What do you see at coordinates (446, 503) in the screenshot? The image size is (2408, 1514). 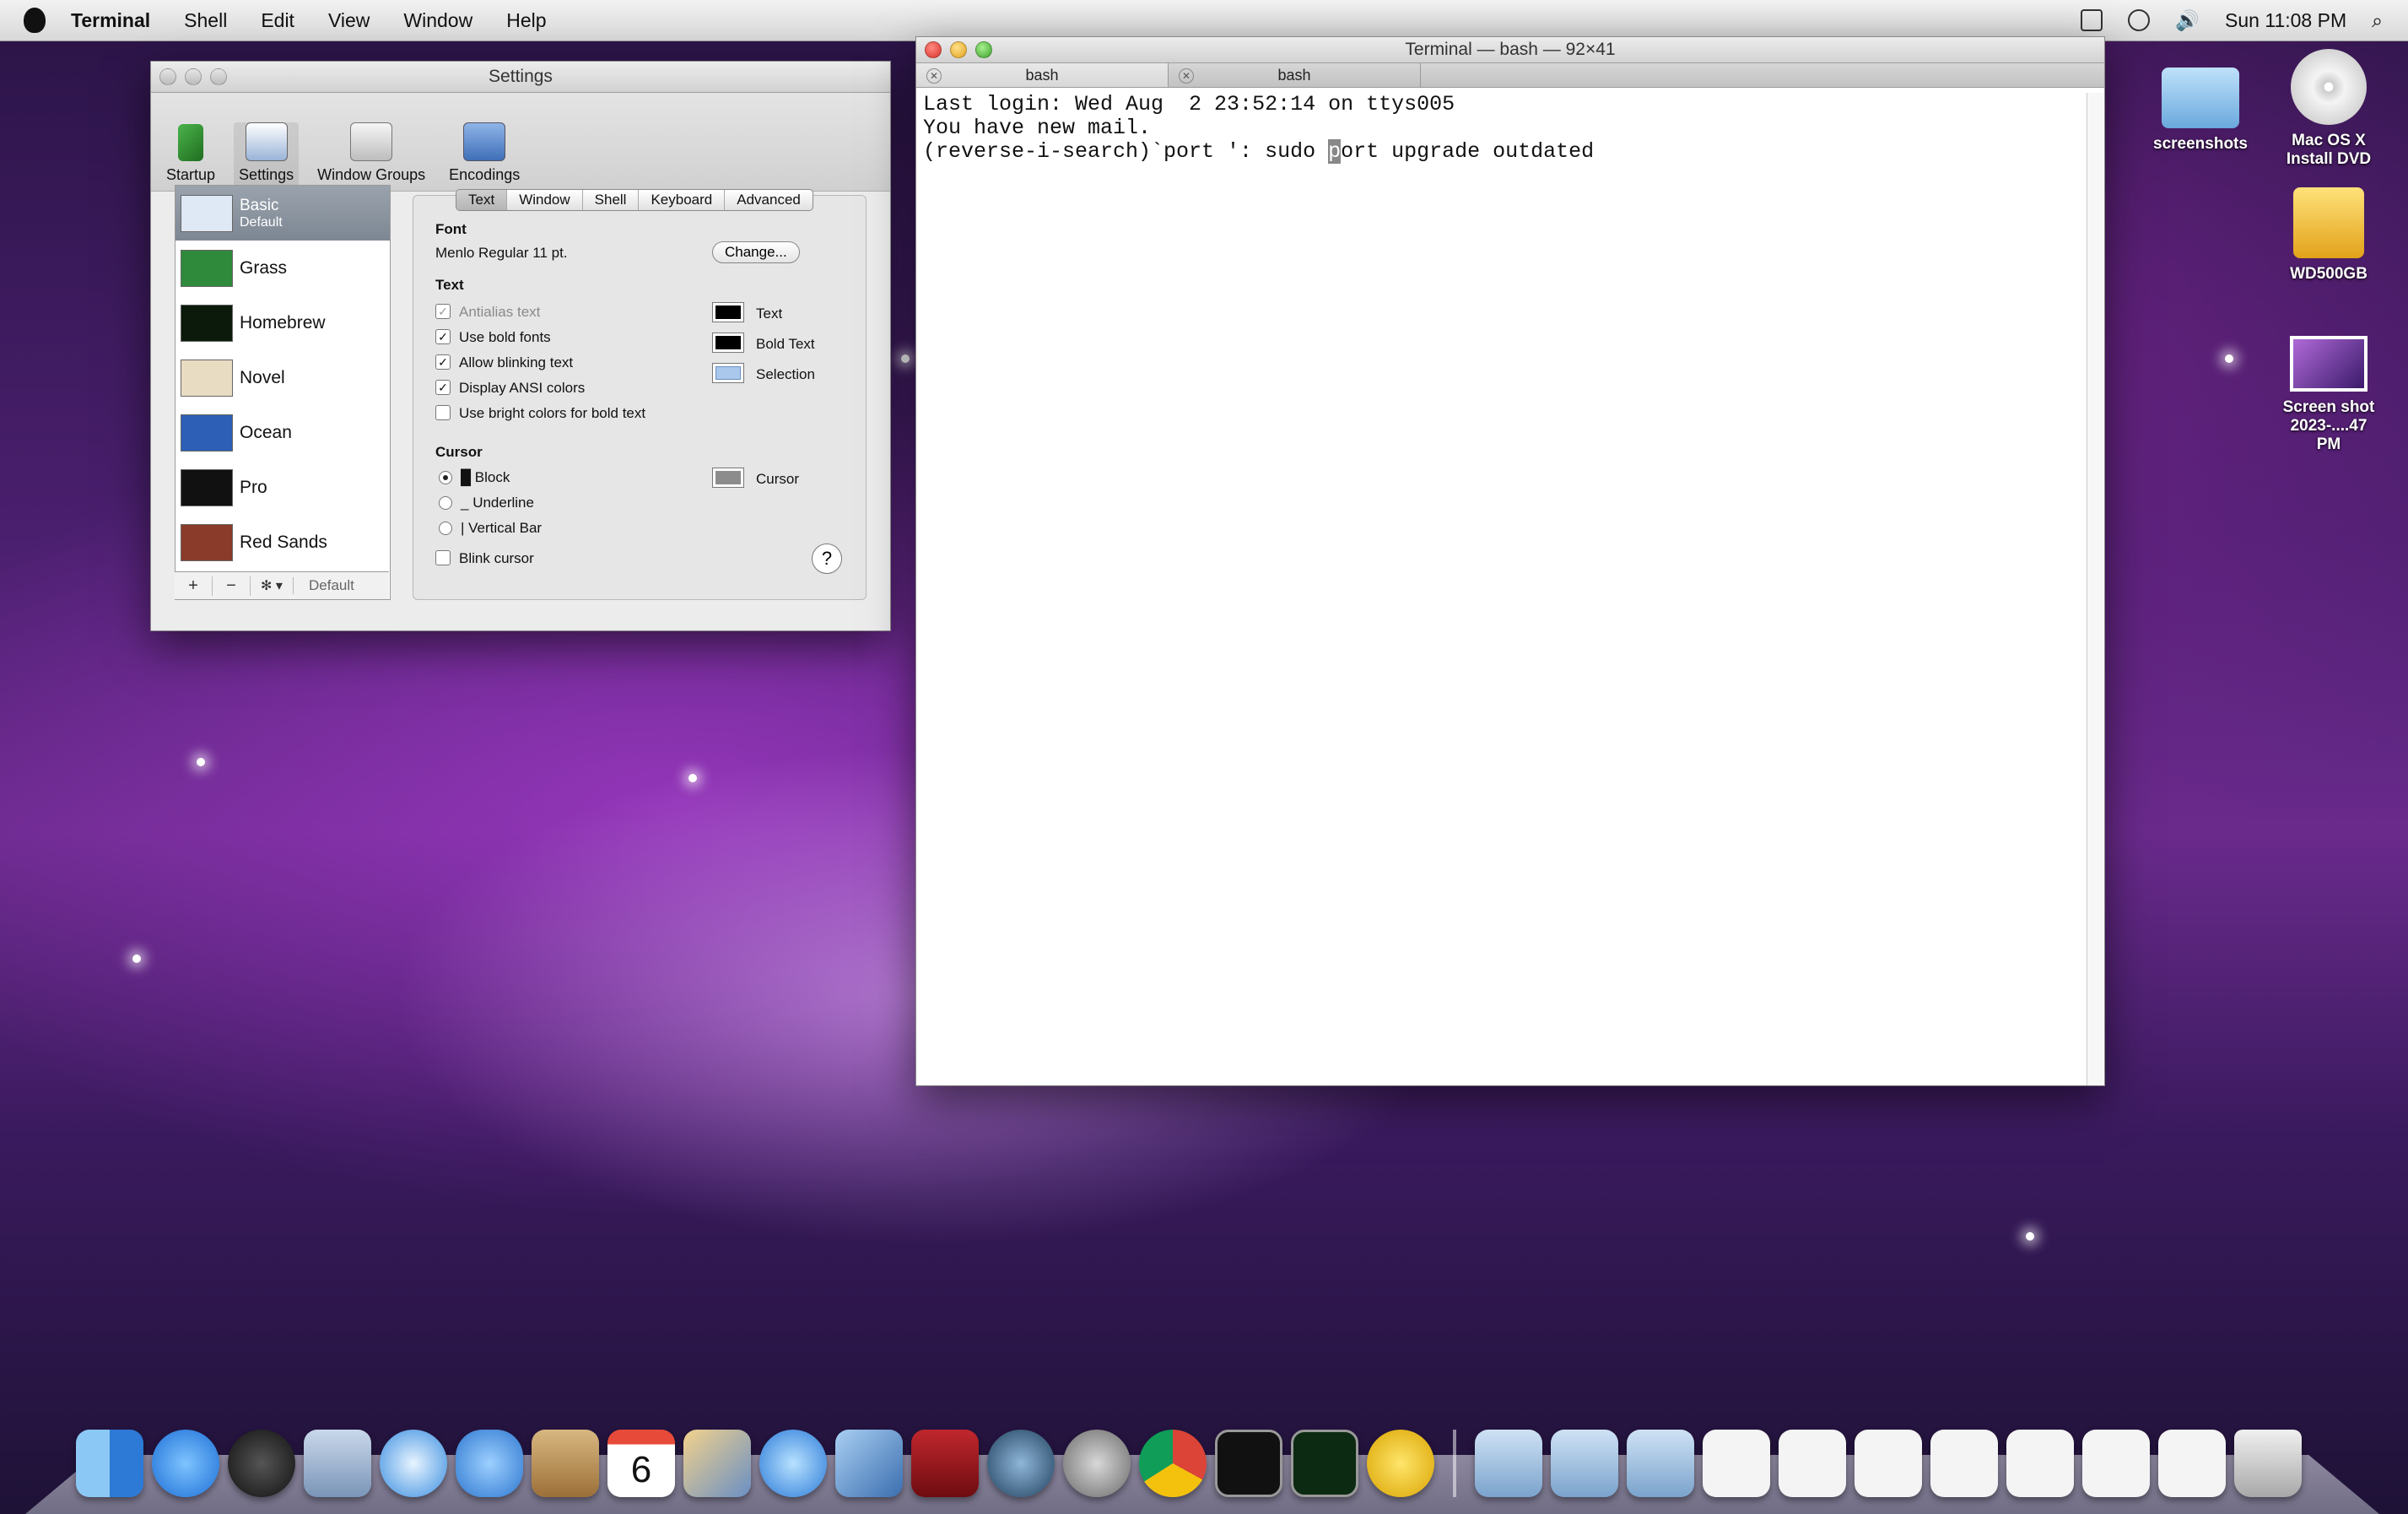 I see `cursor-underline-radio` at bounding box center [446, 503].